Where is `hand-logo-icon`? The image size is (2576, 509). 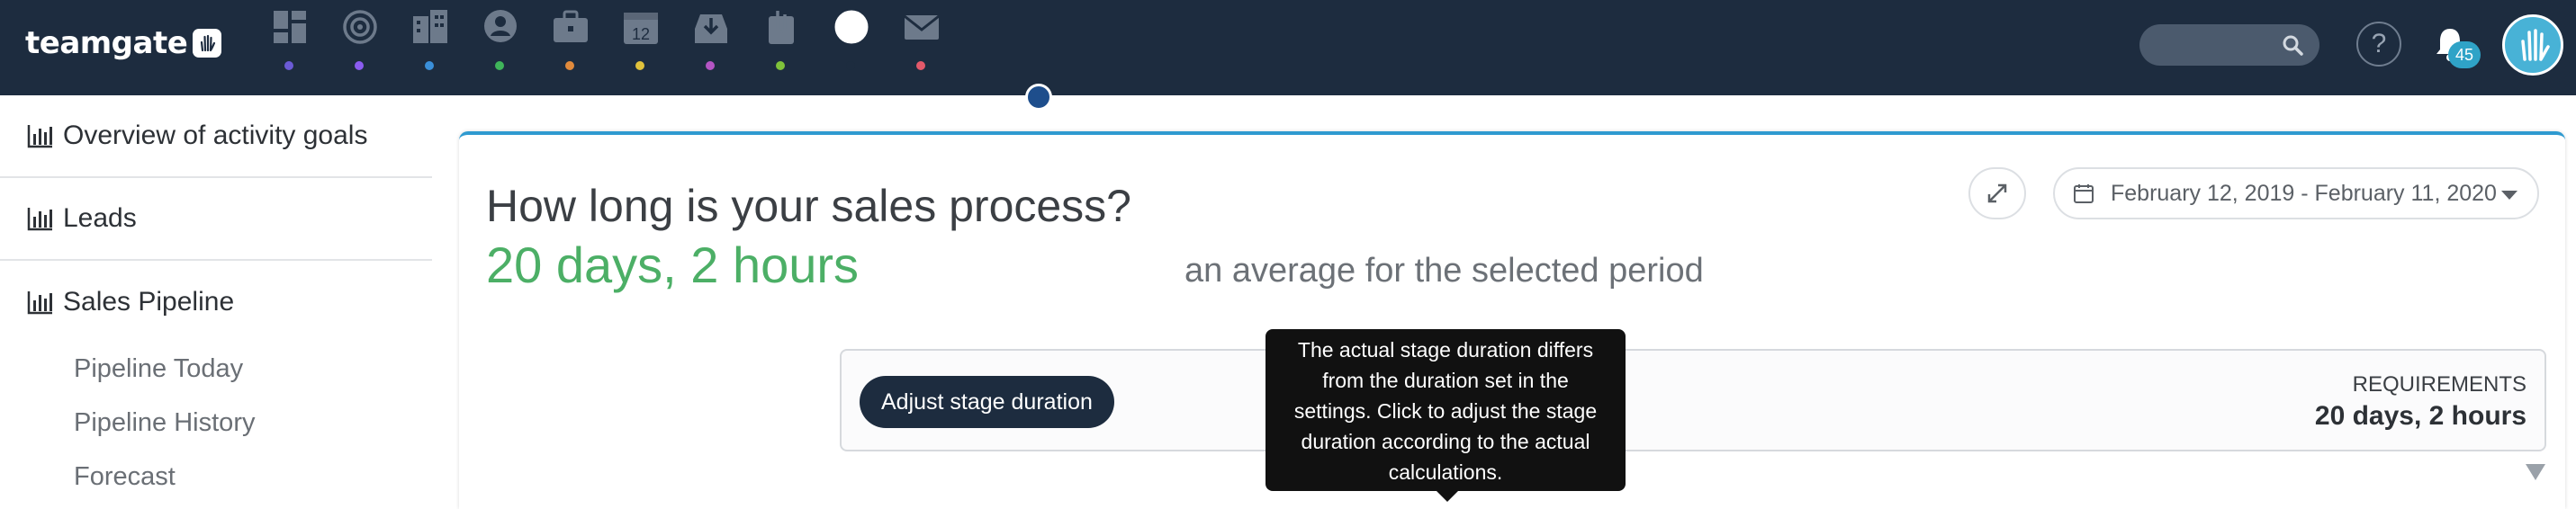
hand-logo-icon is located at coordinates (2535, 45).